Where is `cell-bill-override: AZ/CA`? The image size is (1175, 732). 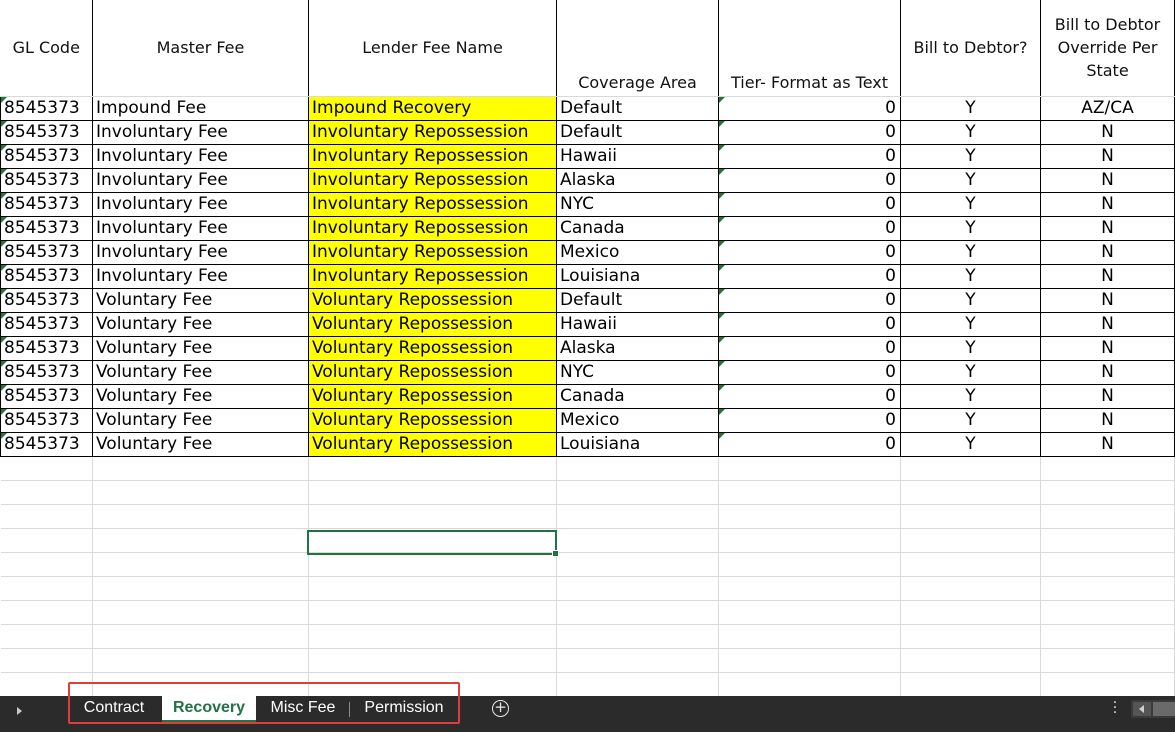
cell-bill-override: AZ/CA is located at coordinates (1107, 108).